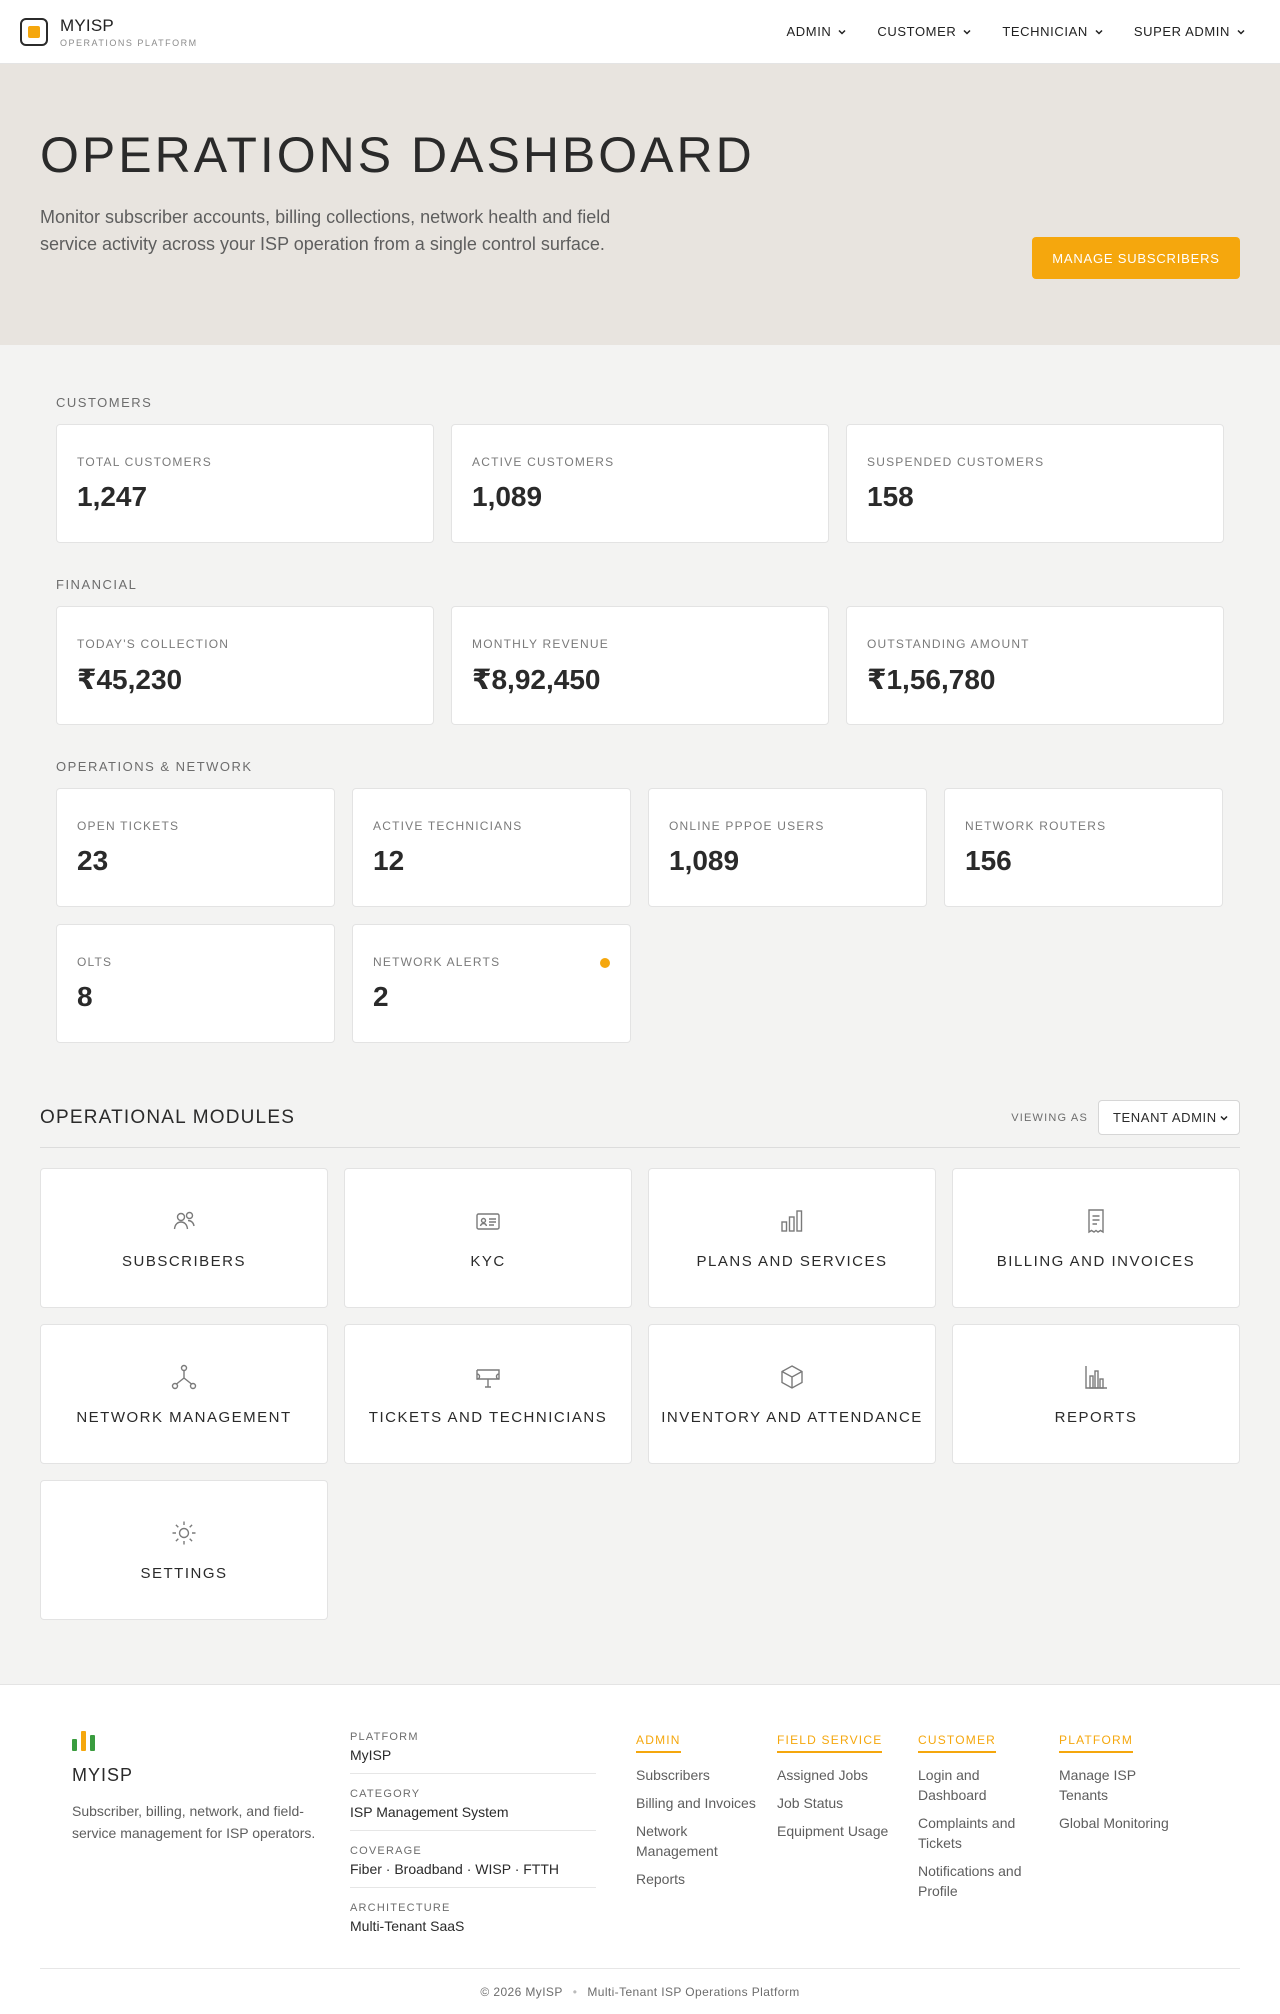 This screenshot has width=1280, height=2014. Describe the element at coordinates (792, 1261) in the screenshot. I see `module-label: PLANS AND SERVICES` at that location.